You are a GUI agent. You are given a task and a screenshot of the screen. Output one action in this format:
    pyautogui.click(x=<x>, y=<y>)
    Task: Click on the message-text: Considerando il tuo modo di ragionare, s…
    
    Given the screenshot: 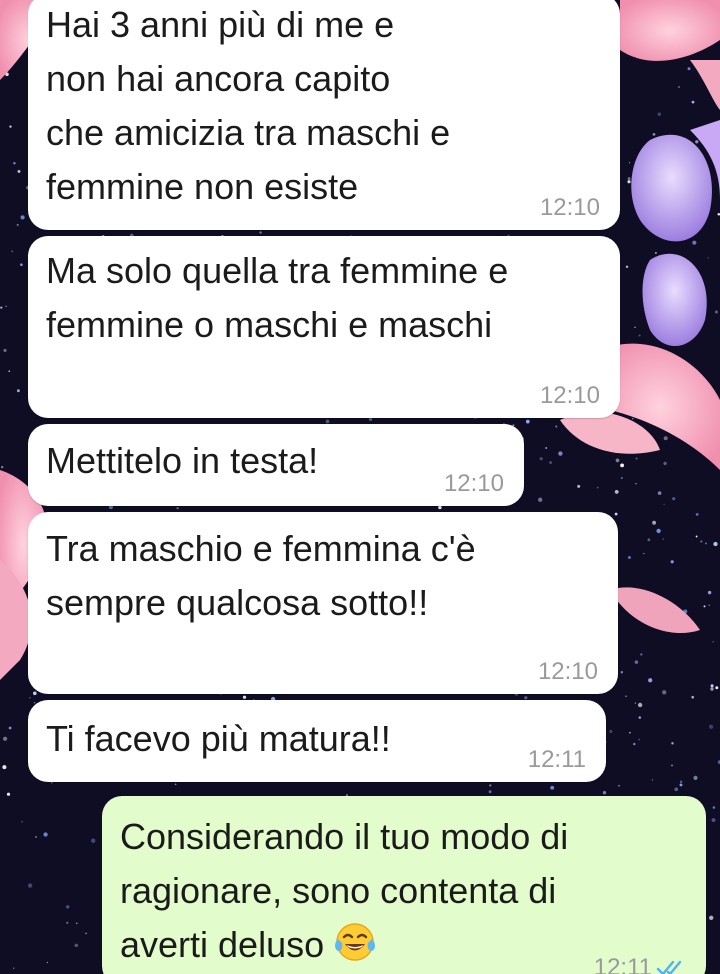 What is the action you would take?
    pyautogui.click(x=404, y=884)
    